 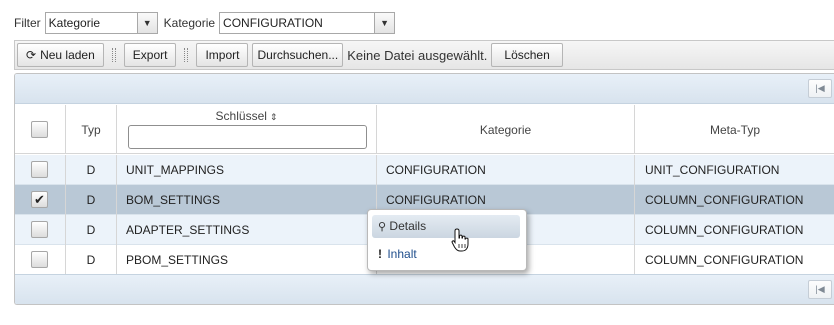 What do you see at coordinates (241, 116) in the screenshot?
I see `header-schluessel-label: Schlüssel` at bounding box center [241, 116].